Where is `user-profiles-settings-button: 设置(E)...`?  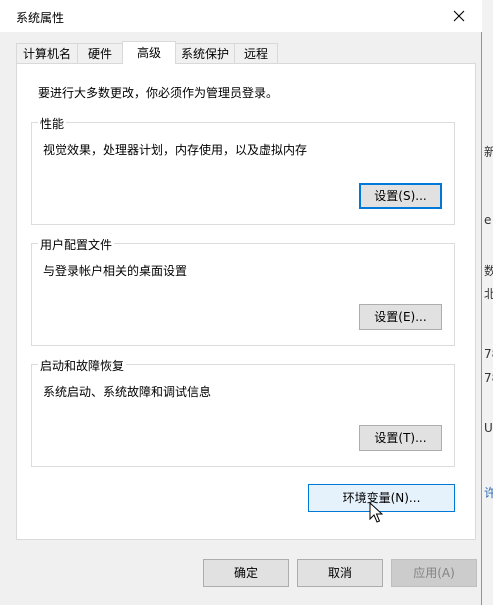
user-profiles-settings-button: 设置(E)... is located at coordinates (400, 317).